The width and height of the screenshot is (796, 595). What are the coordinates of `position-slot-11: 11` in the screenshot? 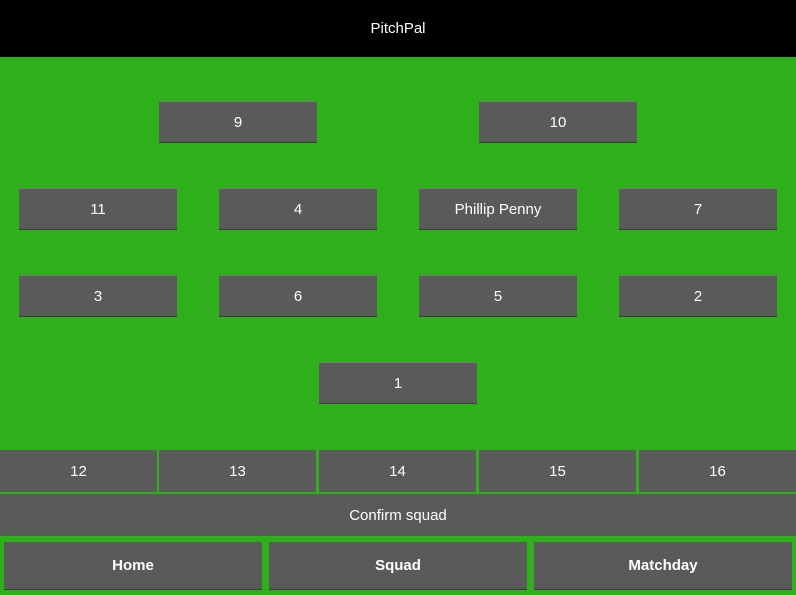 It's located at (98, 209).